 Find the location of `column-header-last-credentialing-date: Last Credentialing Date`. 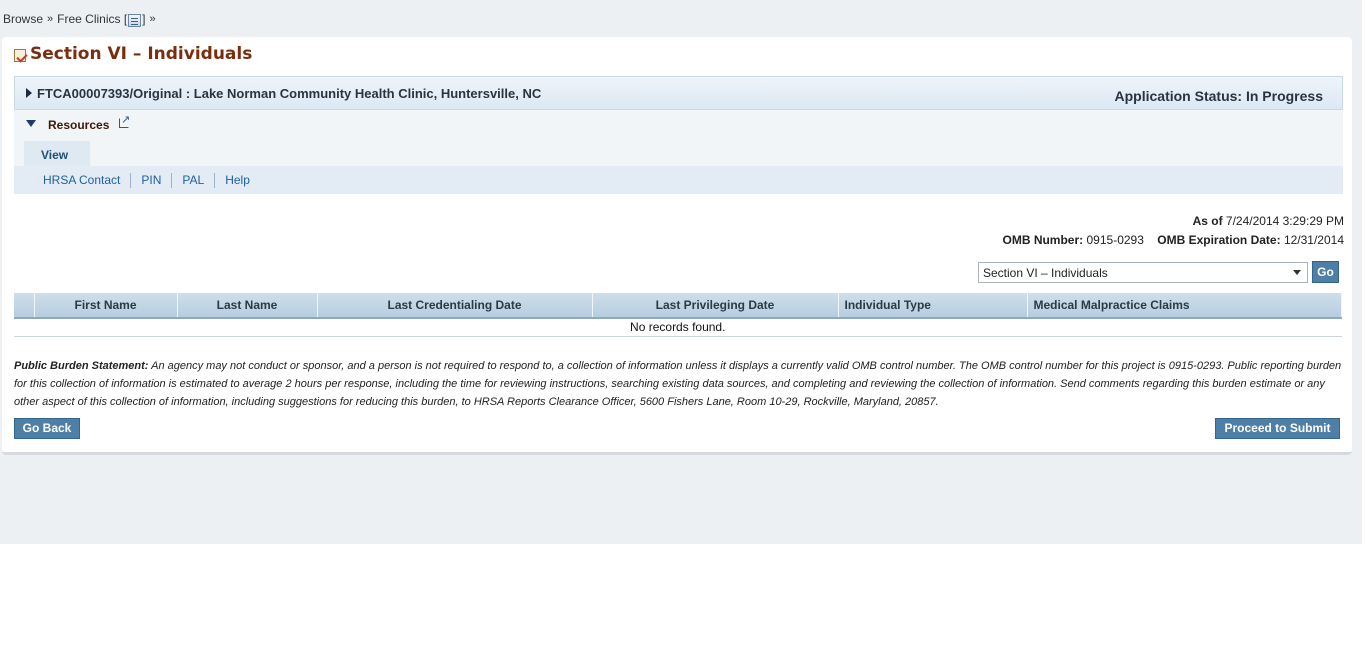

column-header-last-credentialing-date: Last Credentialing Date is located at coordinates (455, 306).